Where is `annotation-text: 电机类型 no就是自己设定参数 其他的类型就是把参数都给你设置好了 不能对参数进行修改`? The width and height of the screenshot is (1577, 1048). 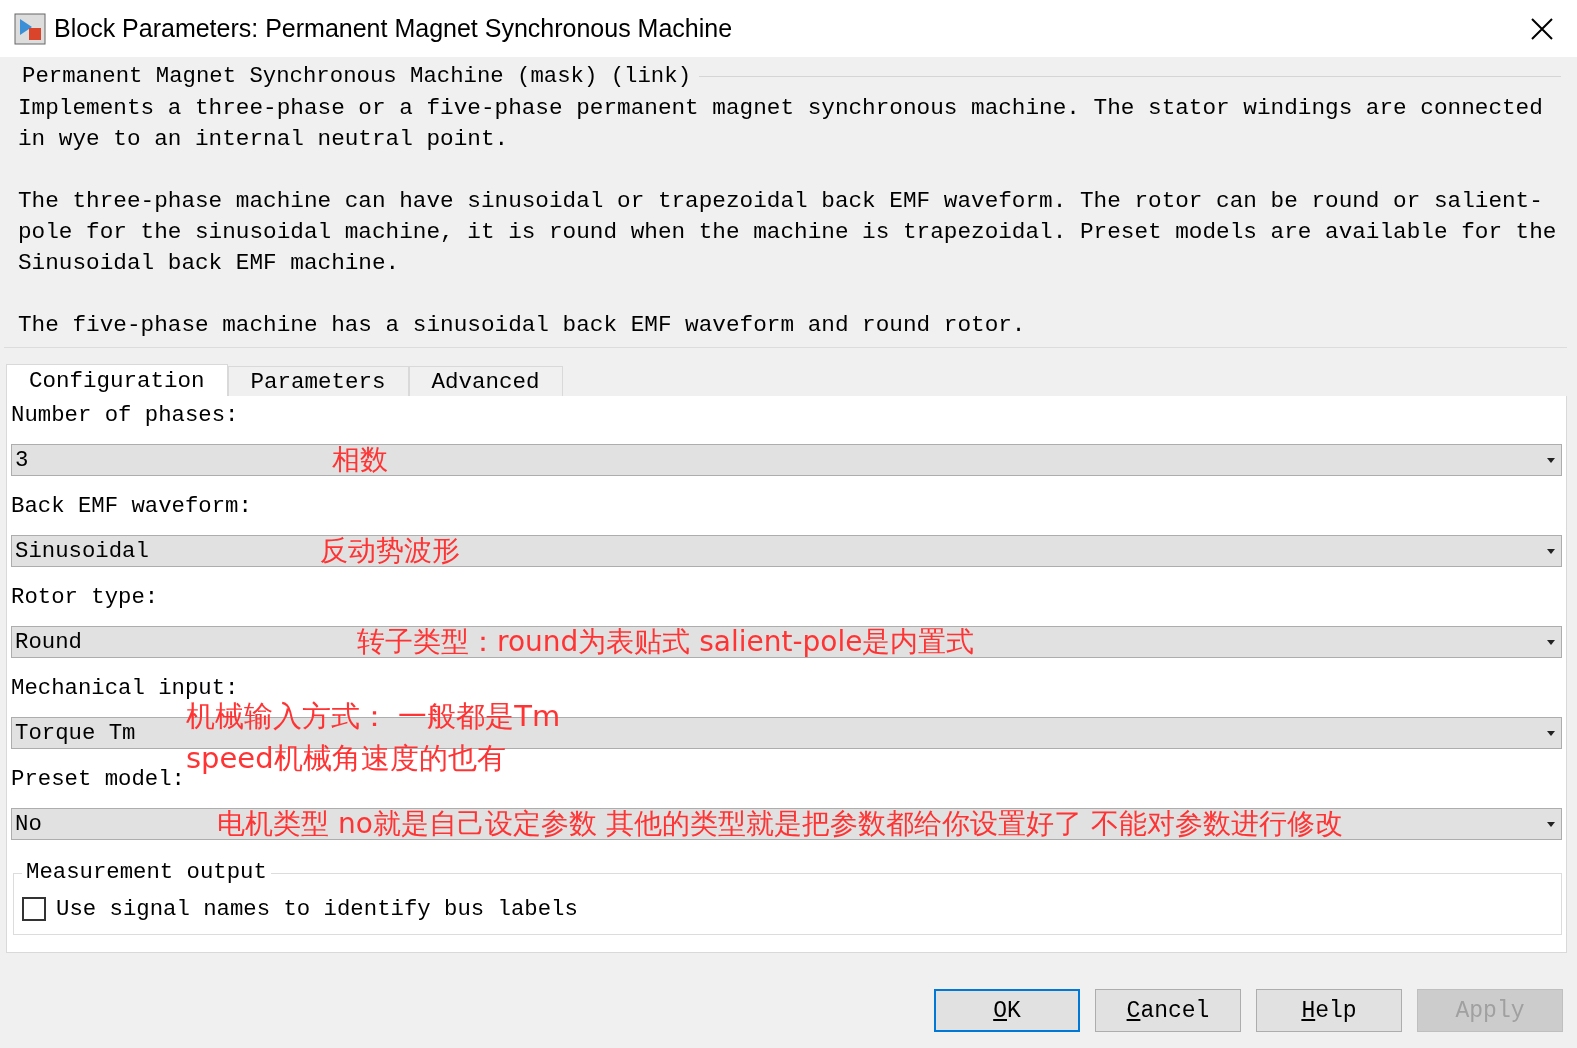
annotation-text: 电机类型 no就是自己设定参数 其他的类型就是把参数都给你设置好了 不能对参数进行修改 is located at coordinates (780, 824).